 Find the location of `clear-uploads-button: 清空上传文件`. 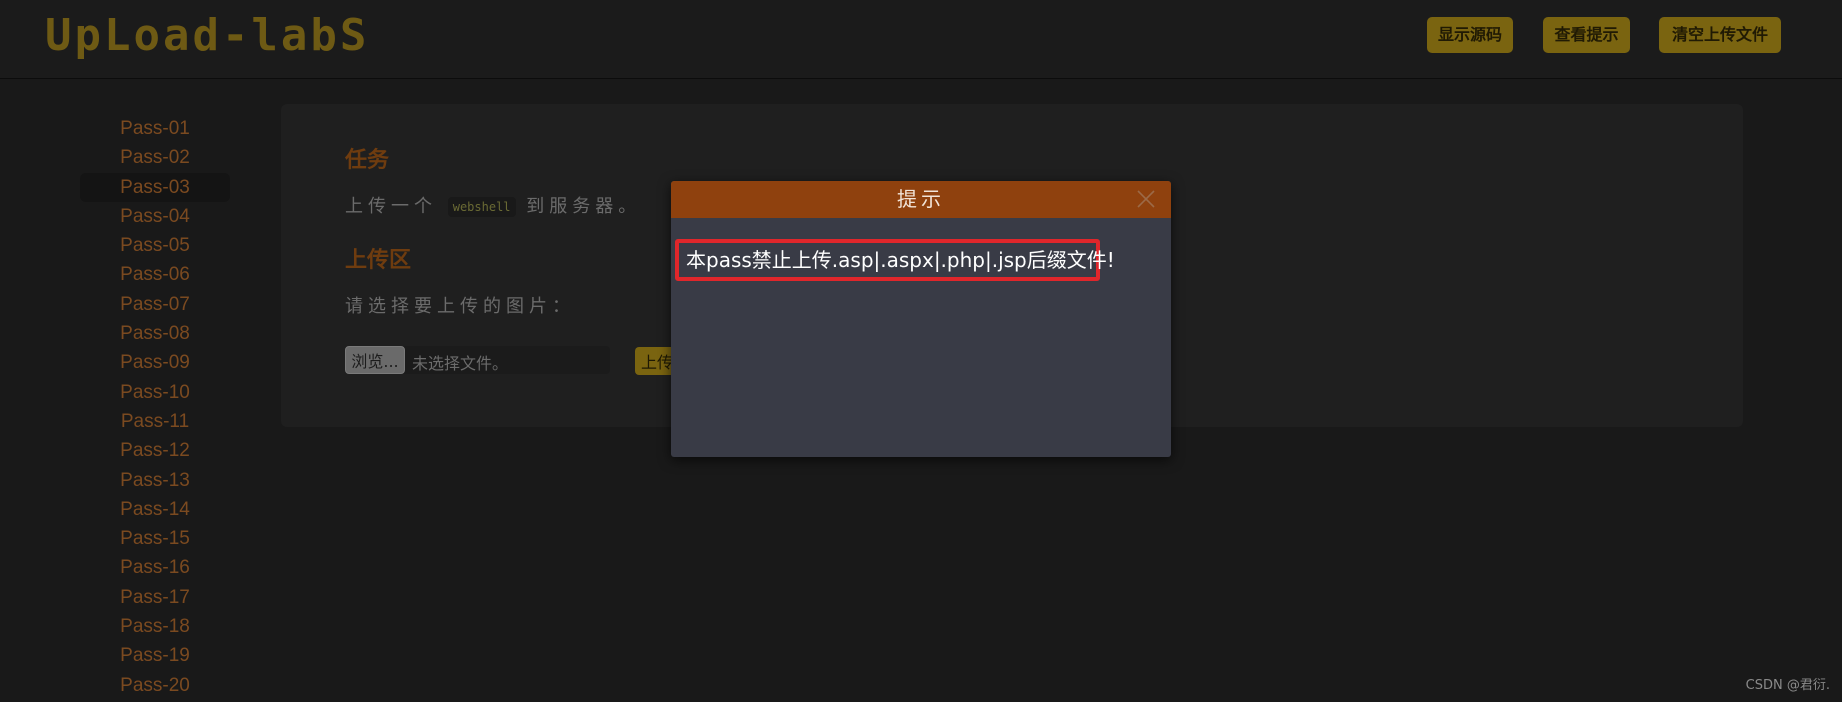

clear-uploads-button: 清空上传文件 is located at coordinates (1720, 35).